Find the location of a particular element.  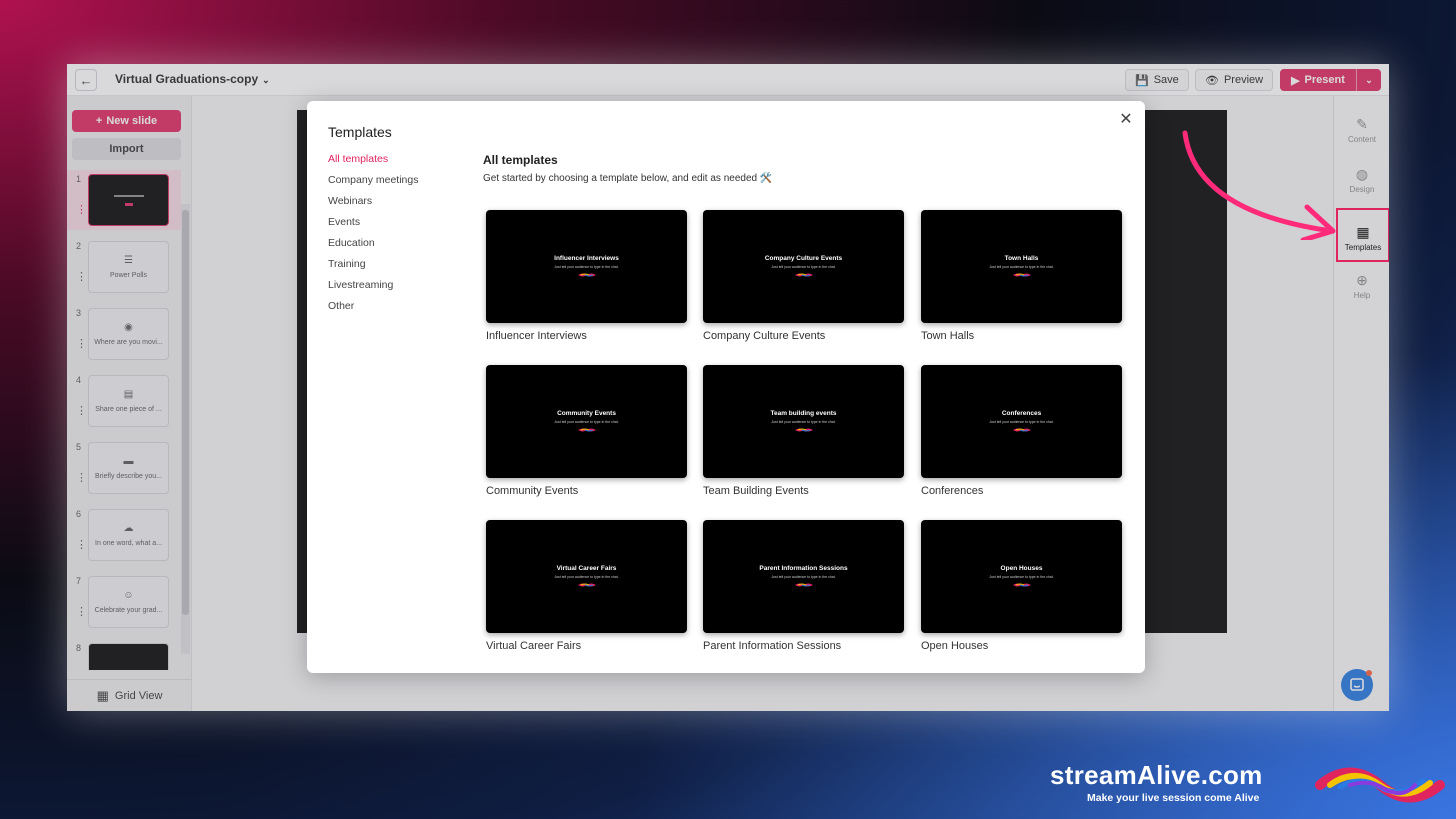

category-livestreaming: Livestreaming is located at coordinates (373, 289).